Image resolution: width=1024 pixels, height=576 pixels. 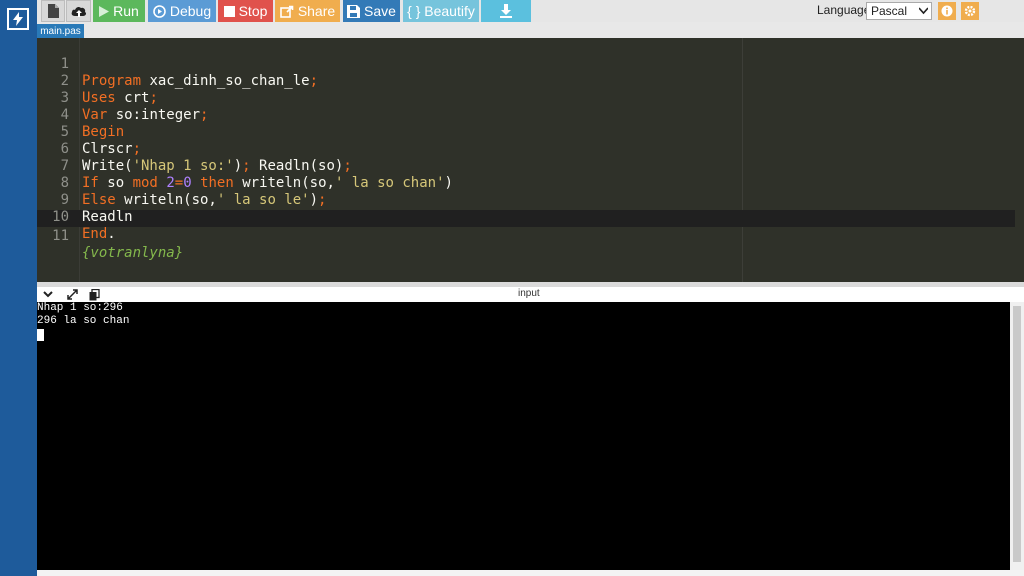 I want to click on run-label: Run, so click(x=126, y=11).